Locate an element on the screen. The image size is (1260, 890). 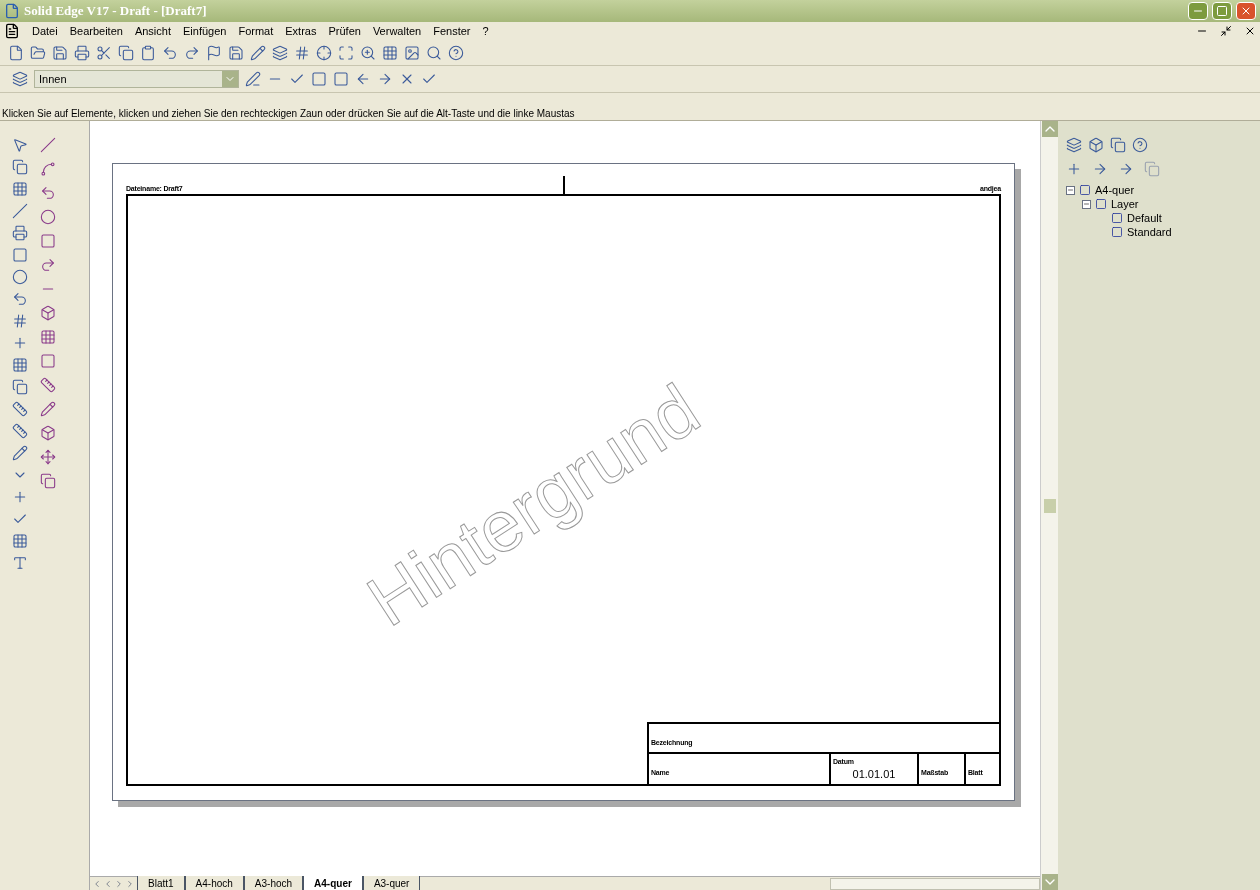
maximize-button is located at coordinates (1222, 11).